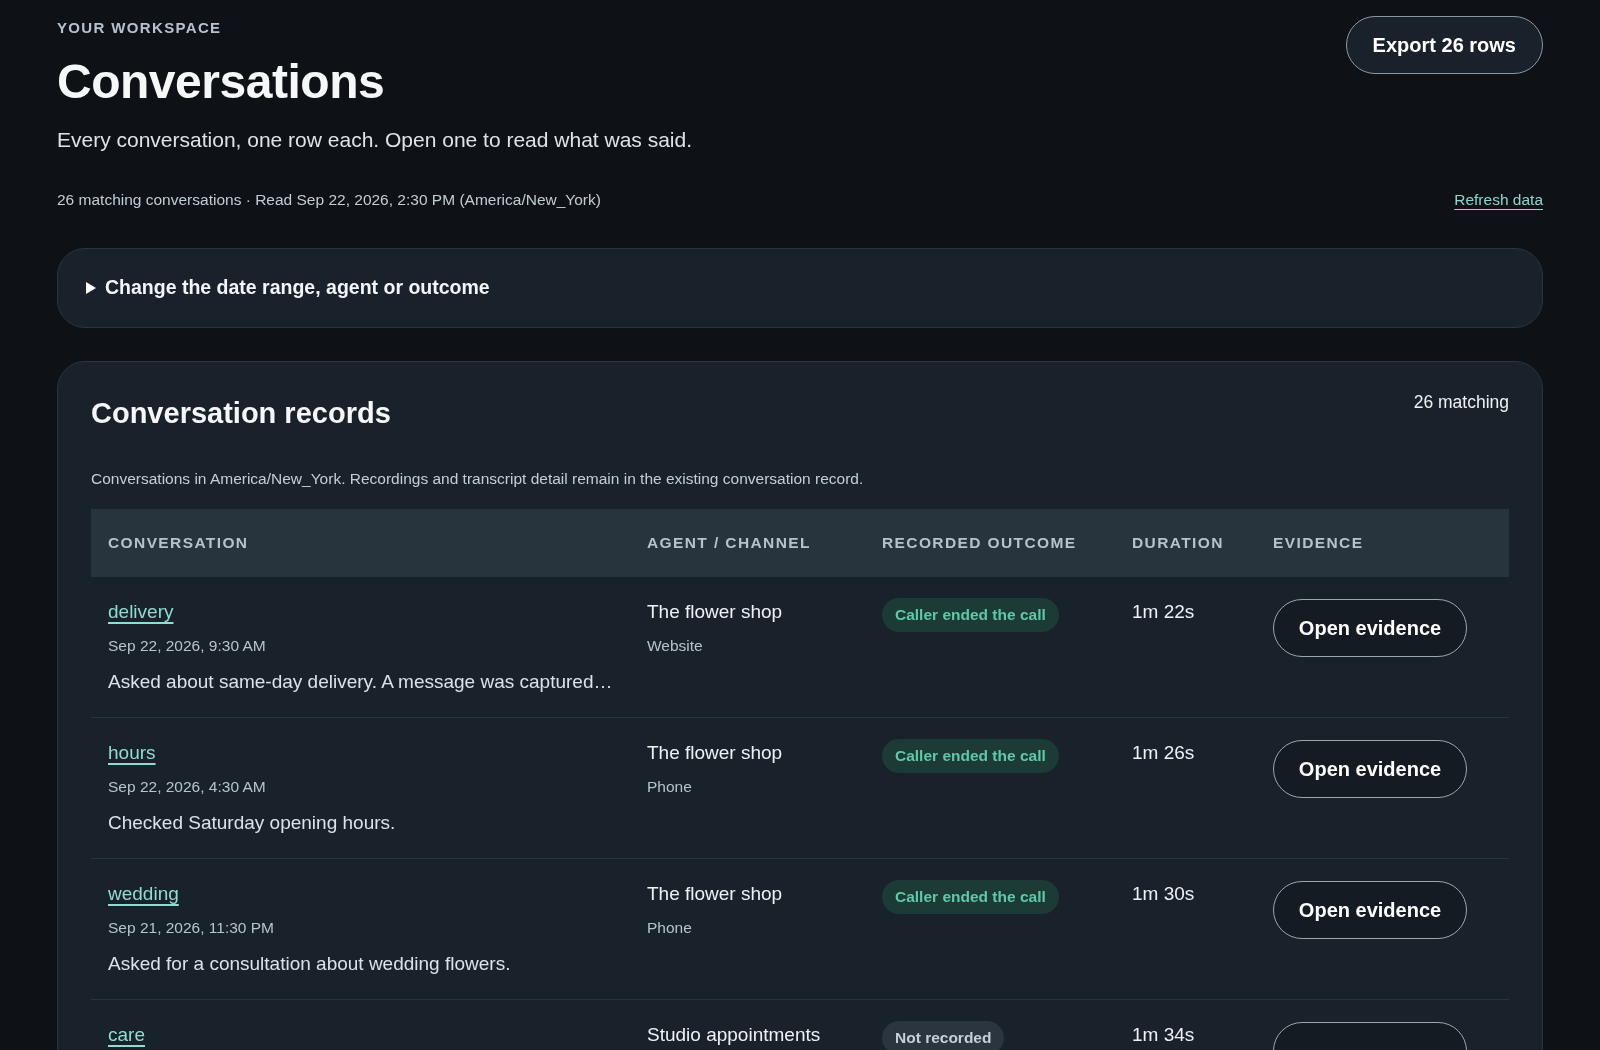 This screenshot has width=1600, height=1050. I want to click on column-header: CONVERSATION, so click(178, 543).